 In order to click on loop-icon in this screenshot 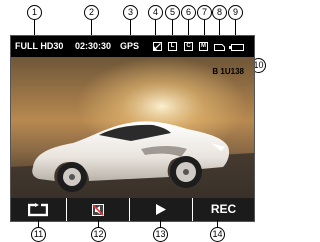, I will do `click(38, 210)`.